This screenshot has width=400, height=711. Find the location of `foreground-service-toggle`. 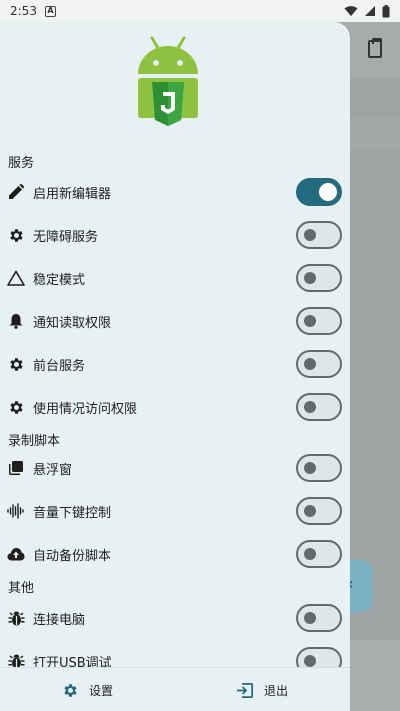

foreground-service-toggle is located at coordinates (319, 364).